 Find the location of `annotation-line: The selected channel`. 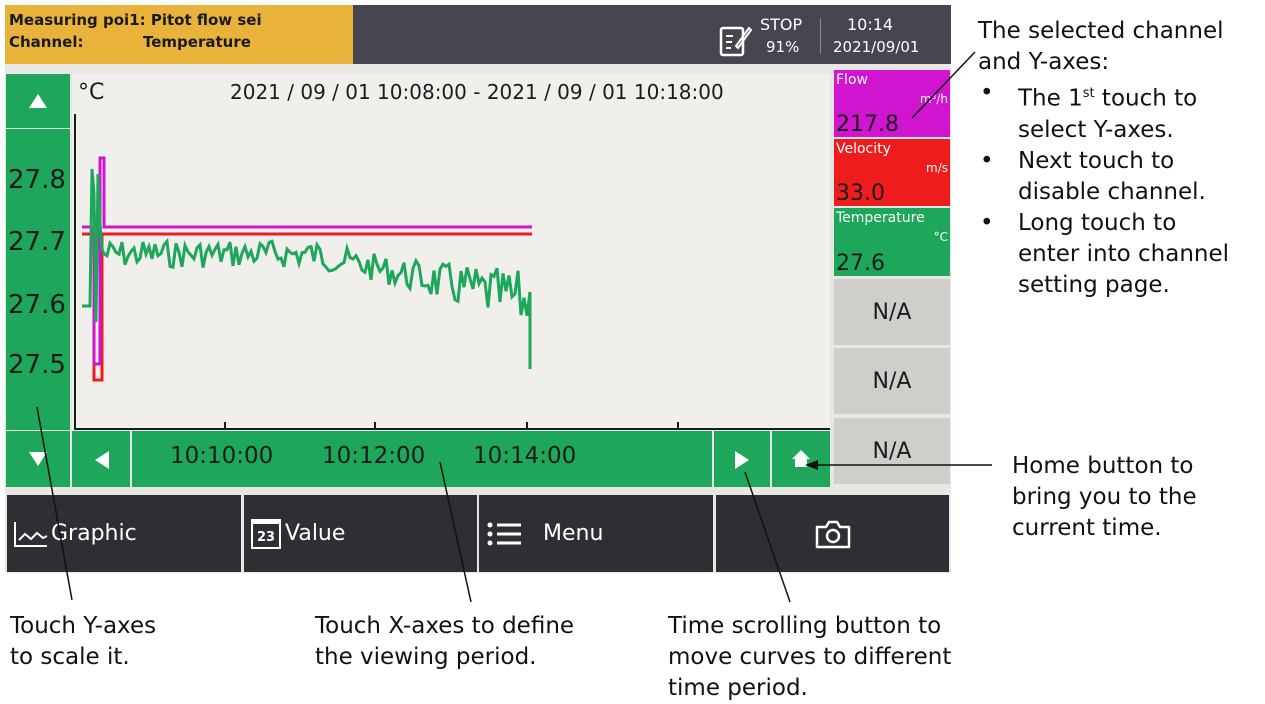

annotation-line: The selected channel is located at coordinates (1101, 31).